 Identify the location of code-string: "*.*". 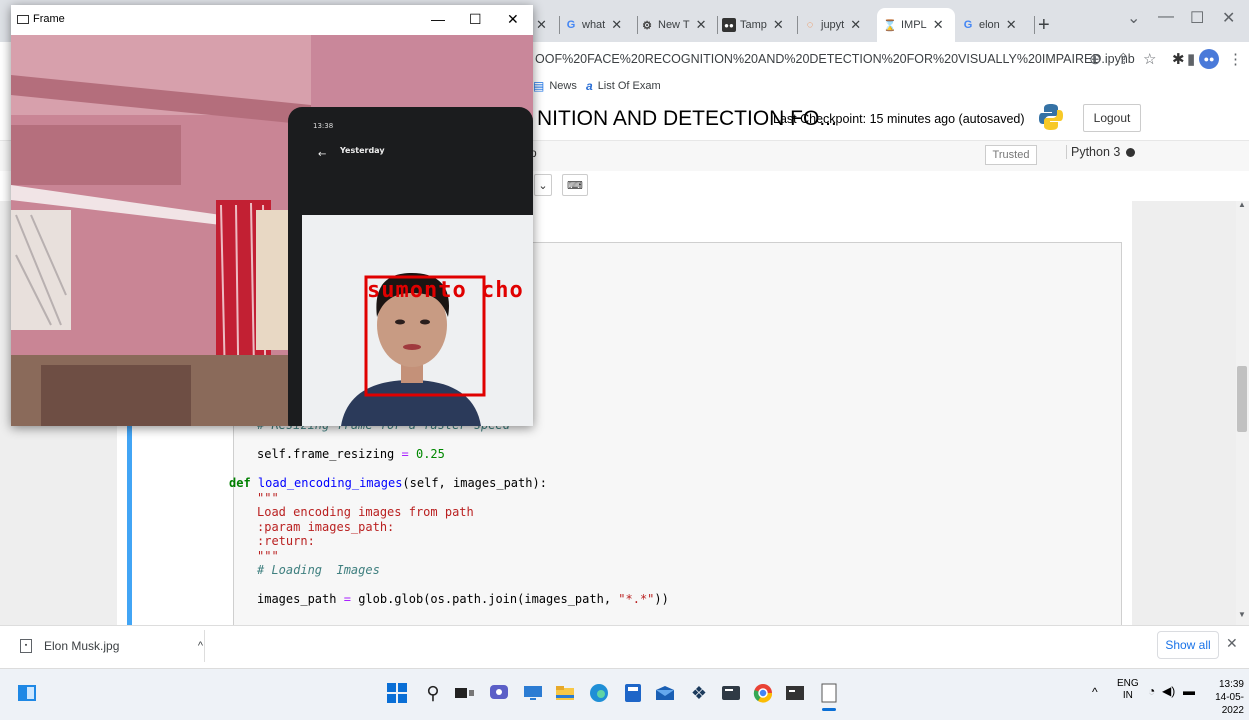
(636, 599).